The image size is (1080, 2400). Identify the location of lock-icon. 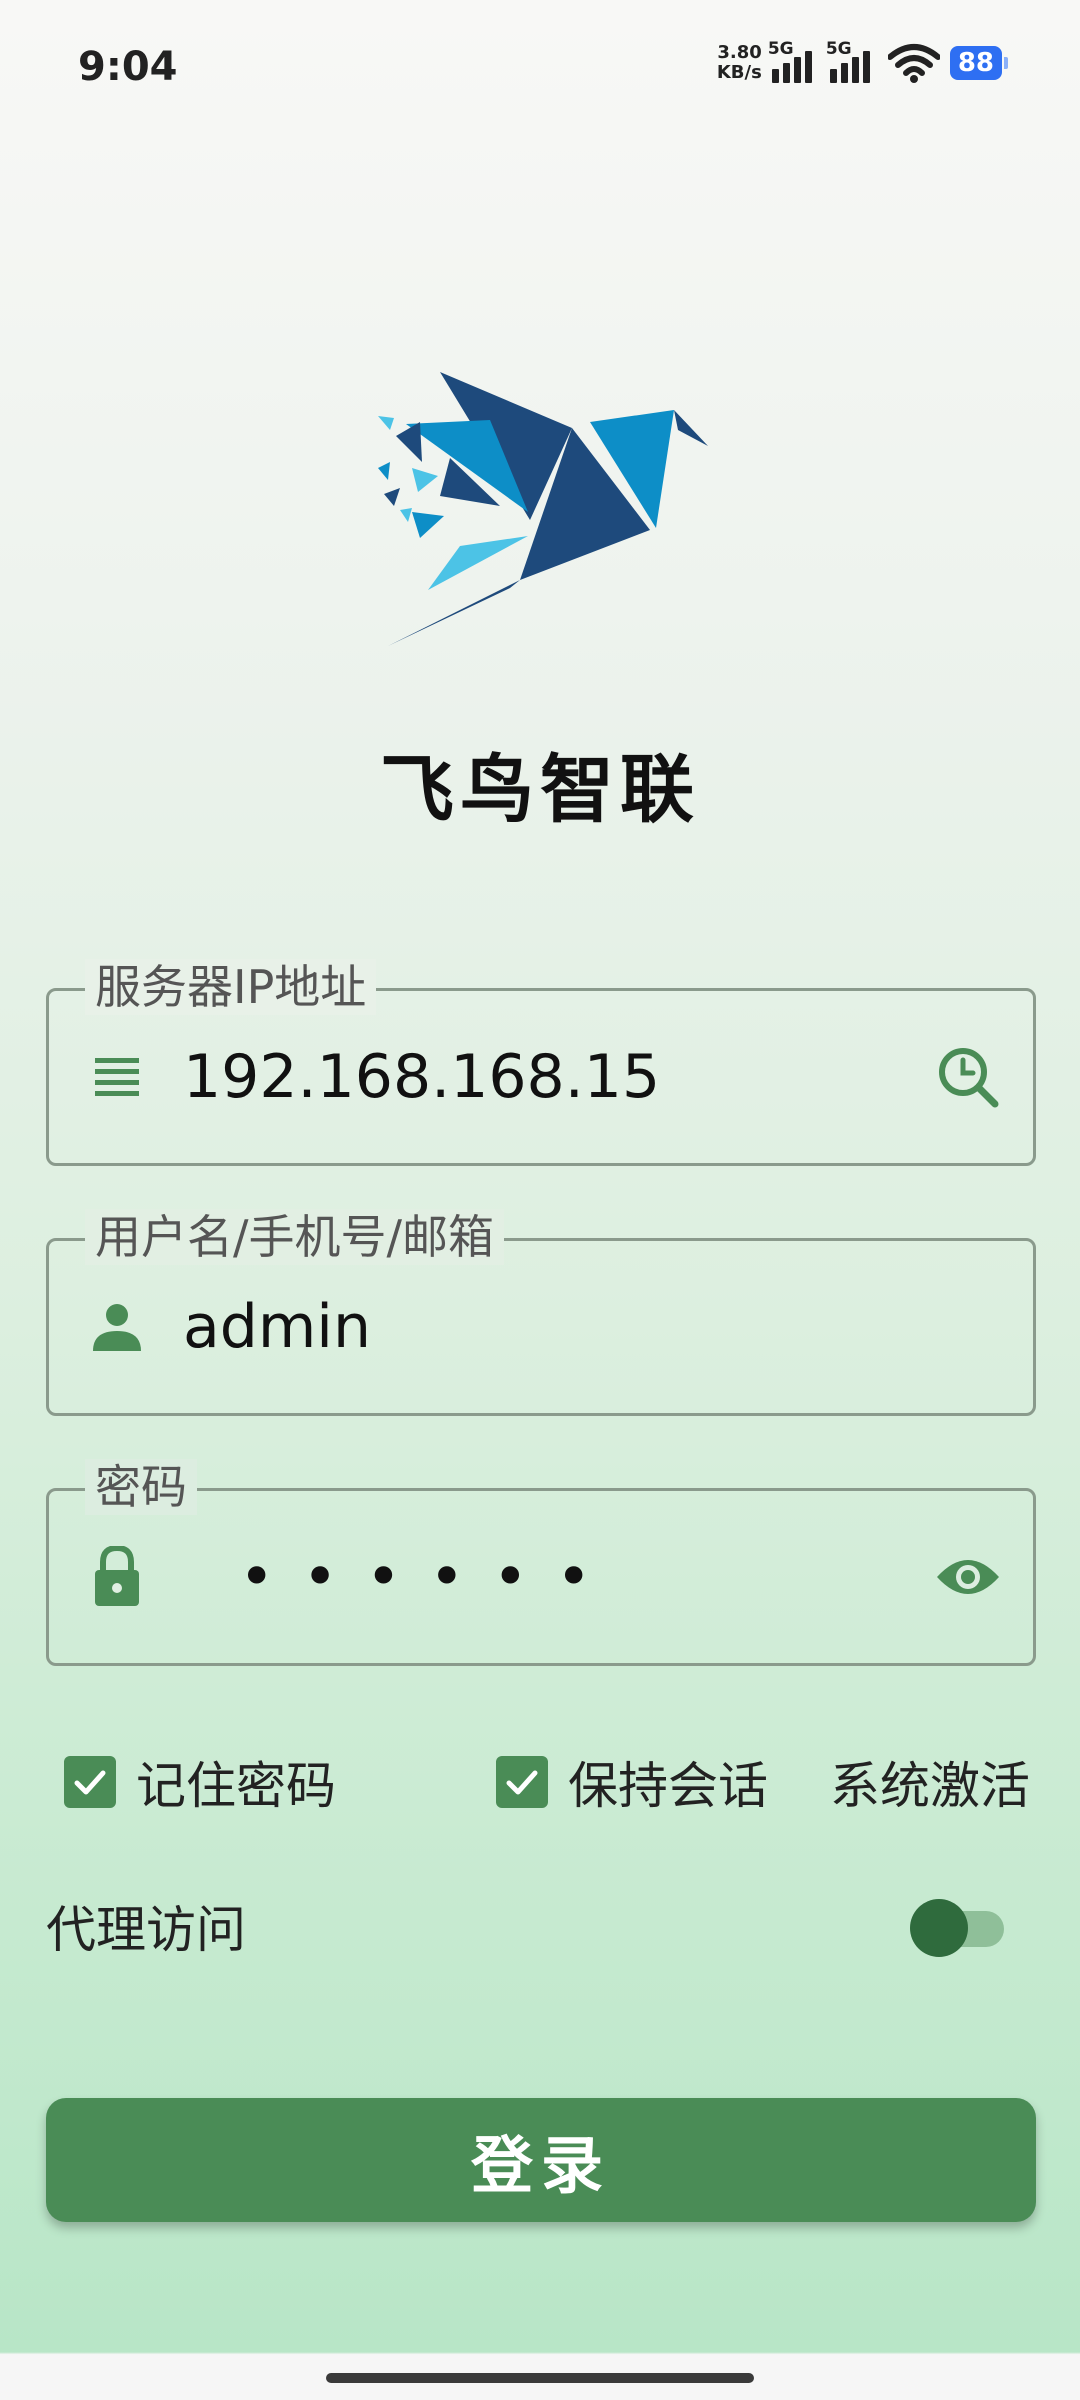
(117, 1577).